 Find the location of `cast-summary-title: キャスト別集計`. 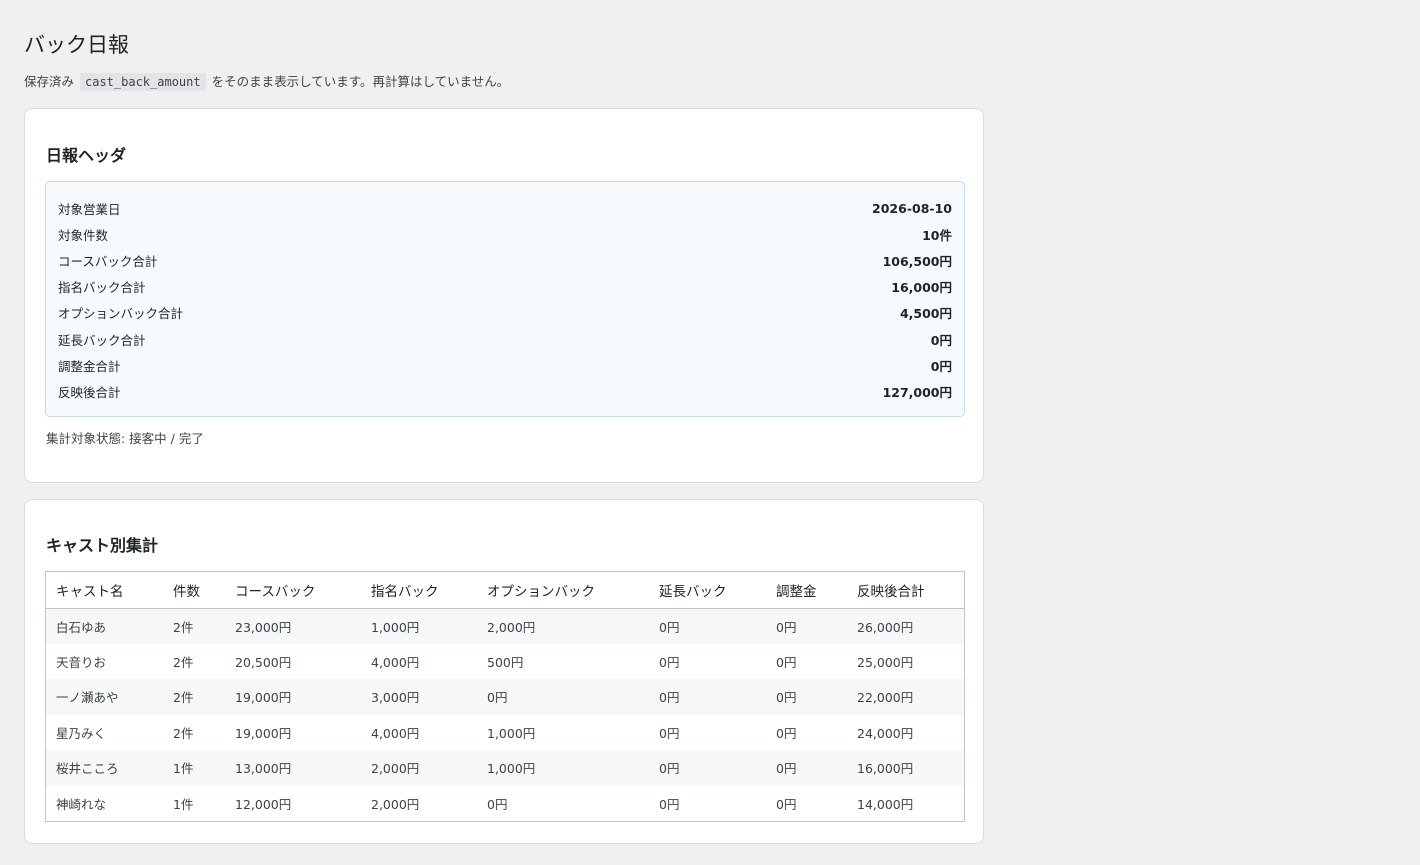

cast-summary-title: キャスト別集計 is located at coordinates (102, 545).